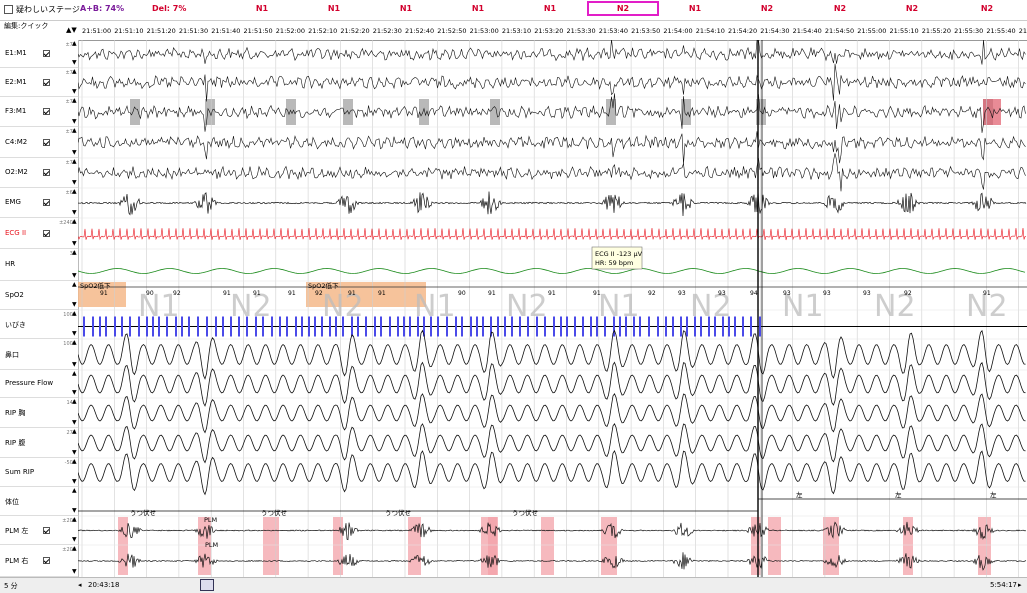 The width and height of the screenshot is (1027, 593). I want to click on selected-epoch-marker, so click(623, 8).